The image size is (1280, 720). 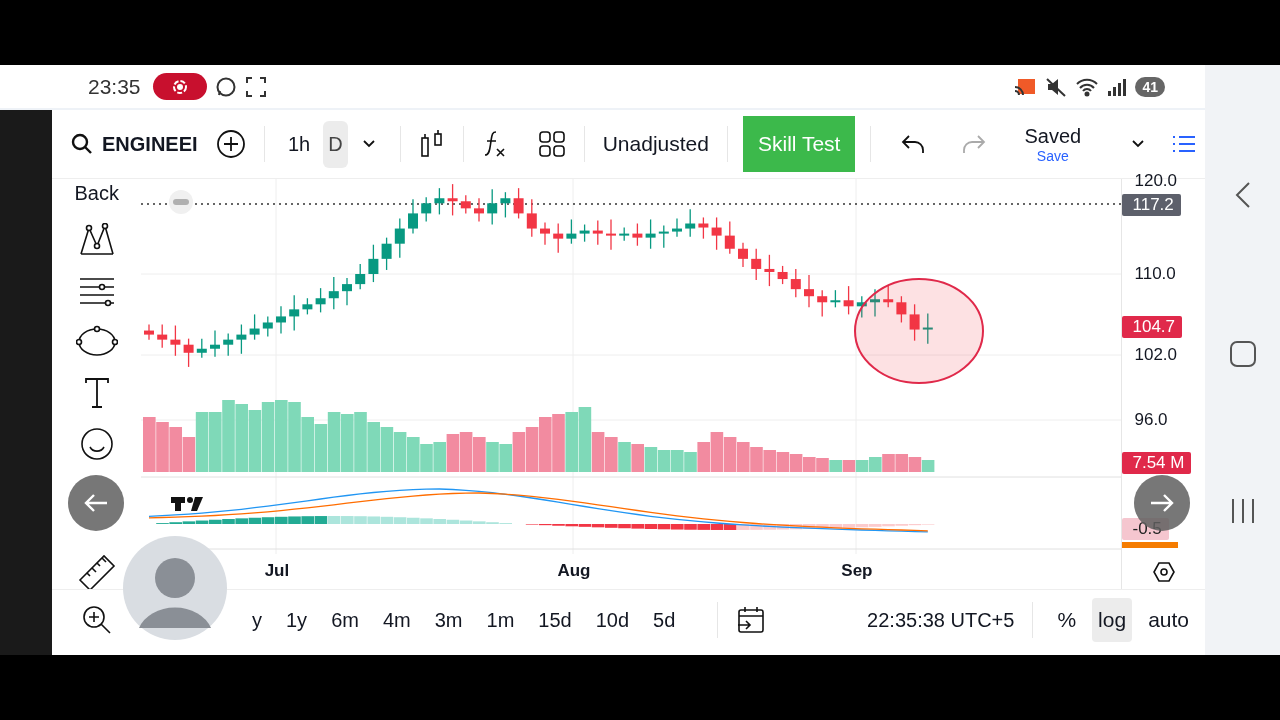 I want to click on cast-icon, so click(x=1025, y=86).